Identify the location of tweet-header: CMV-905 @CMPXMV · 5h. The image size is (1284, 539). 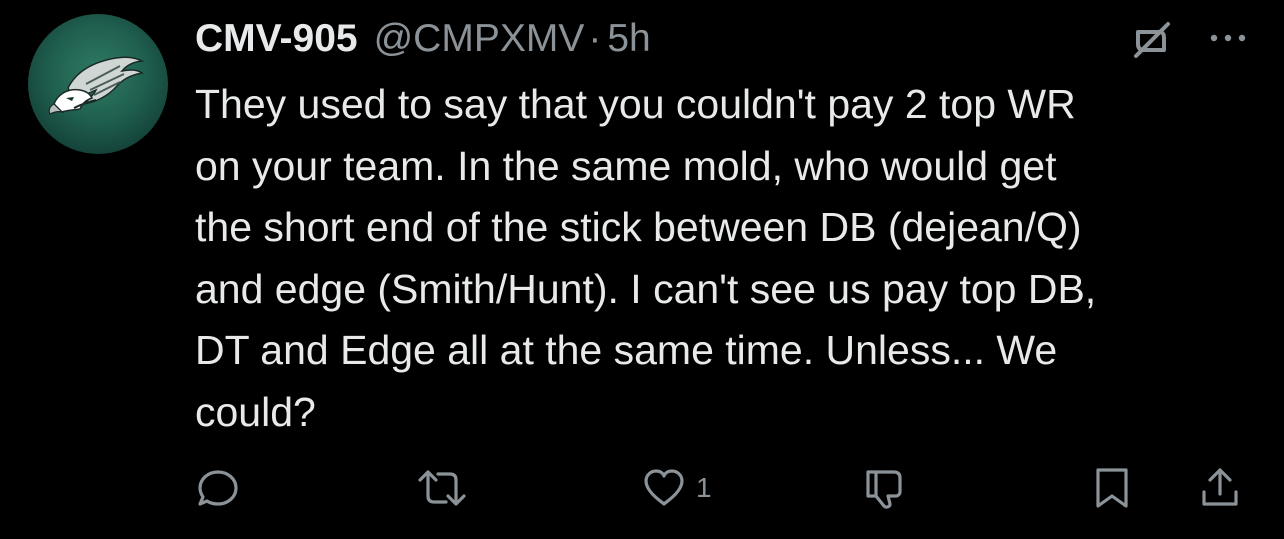
(423, 39).